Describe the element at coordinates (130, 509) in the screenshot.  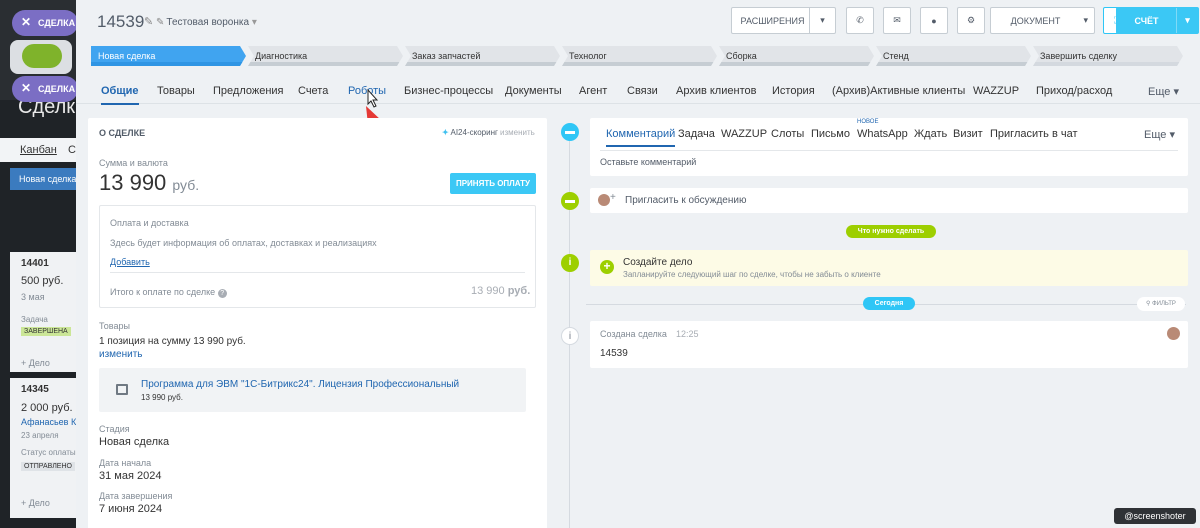
I see `end-date-value: 7 июня 2024` at that location.